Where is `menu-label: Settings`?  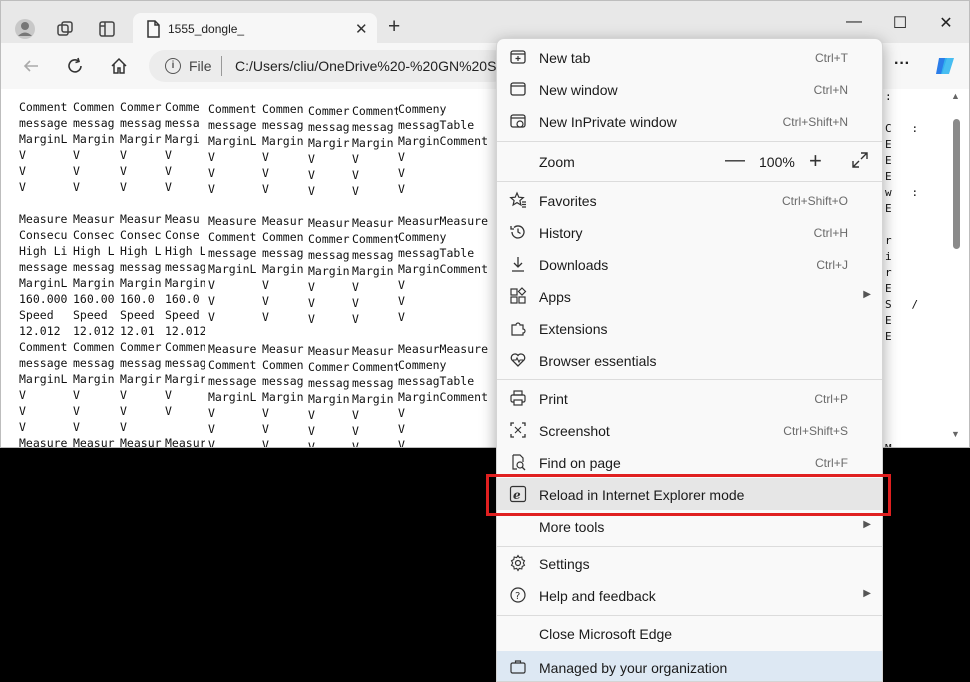 menu-label: Settings is located at coordinates (564, 564).